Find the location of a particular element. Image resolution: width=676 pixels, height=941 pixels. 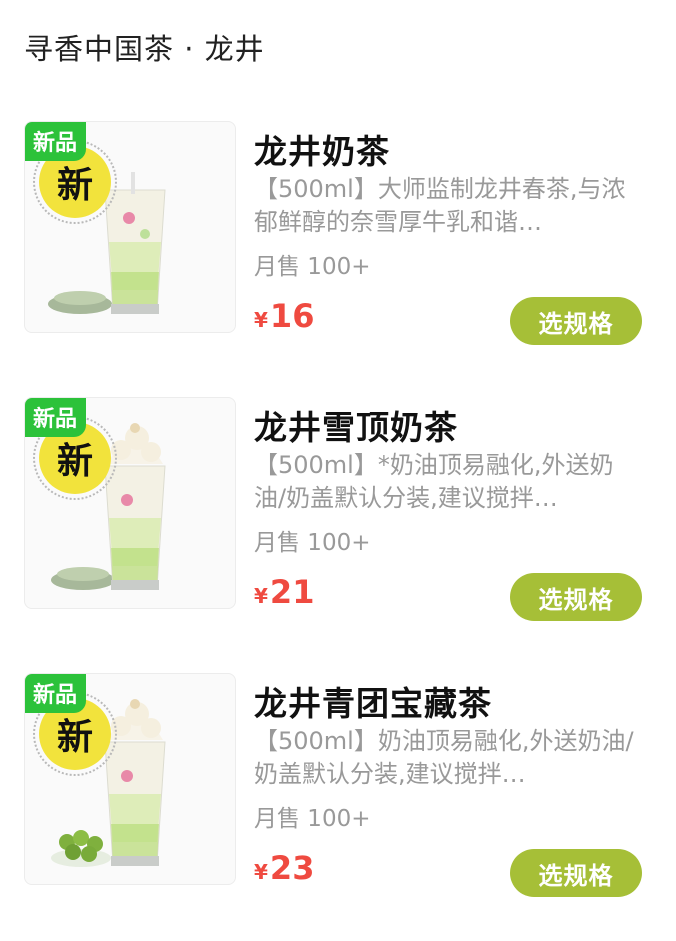

section-title: 寻香中国茶 · 龙井 is located at coordinates (144, 49).